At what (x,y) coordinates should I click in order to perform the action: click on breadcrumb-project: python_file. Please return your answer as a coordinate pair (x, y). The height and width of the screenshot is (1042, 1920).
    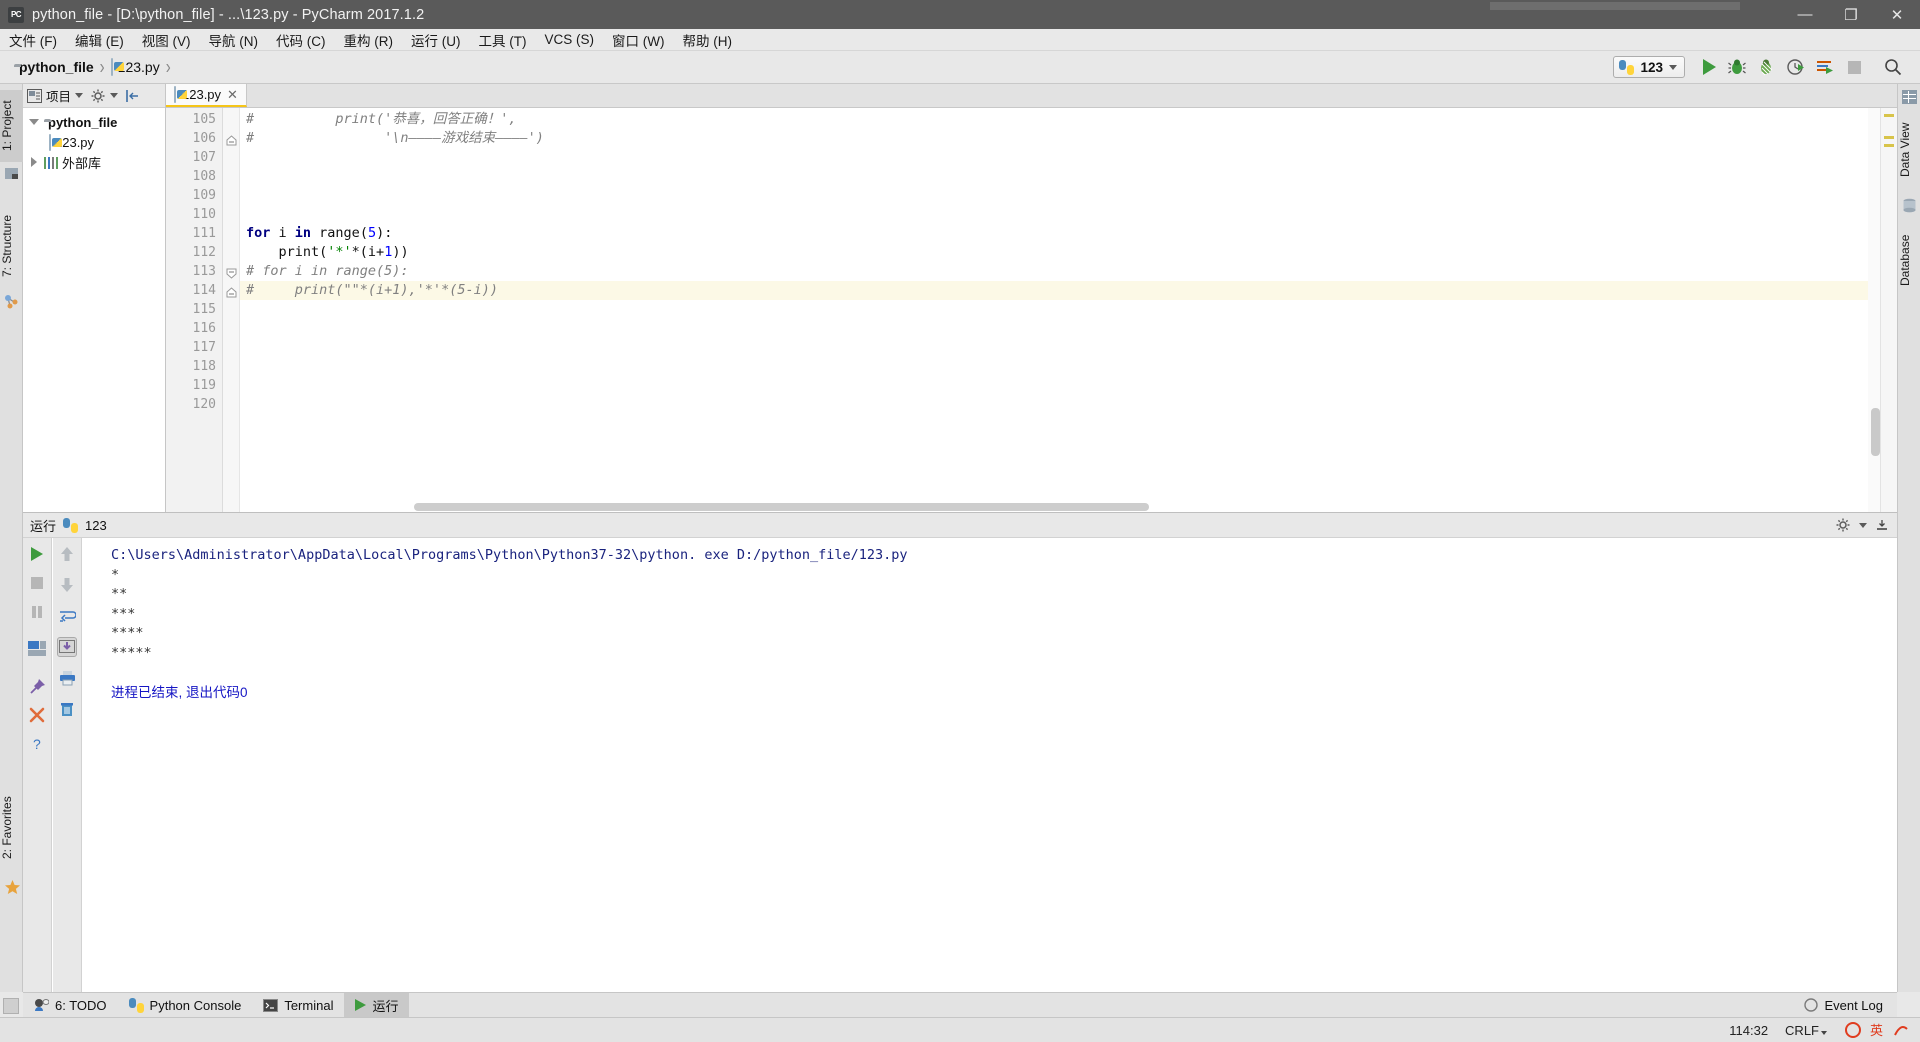
    Looking at the image, I should click on (54, 67).